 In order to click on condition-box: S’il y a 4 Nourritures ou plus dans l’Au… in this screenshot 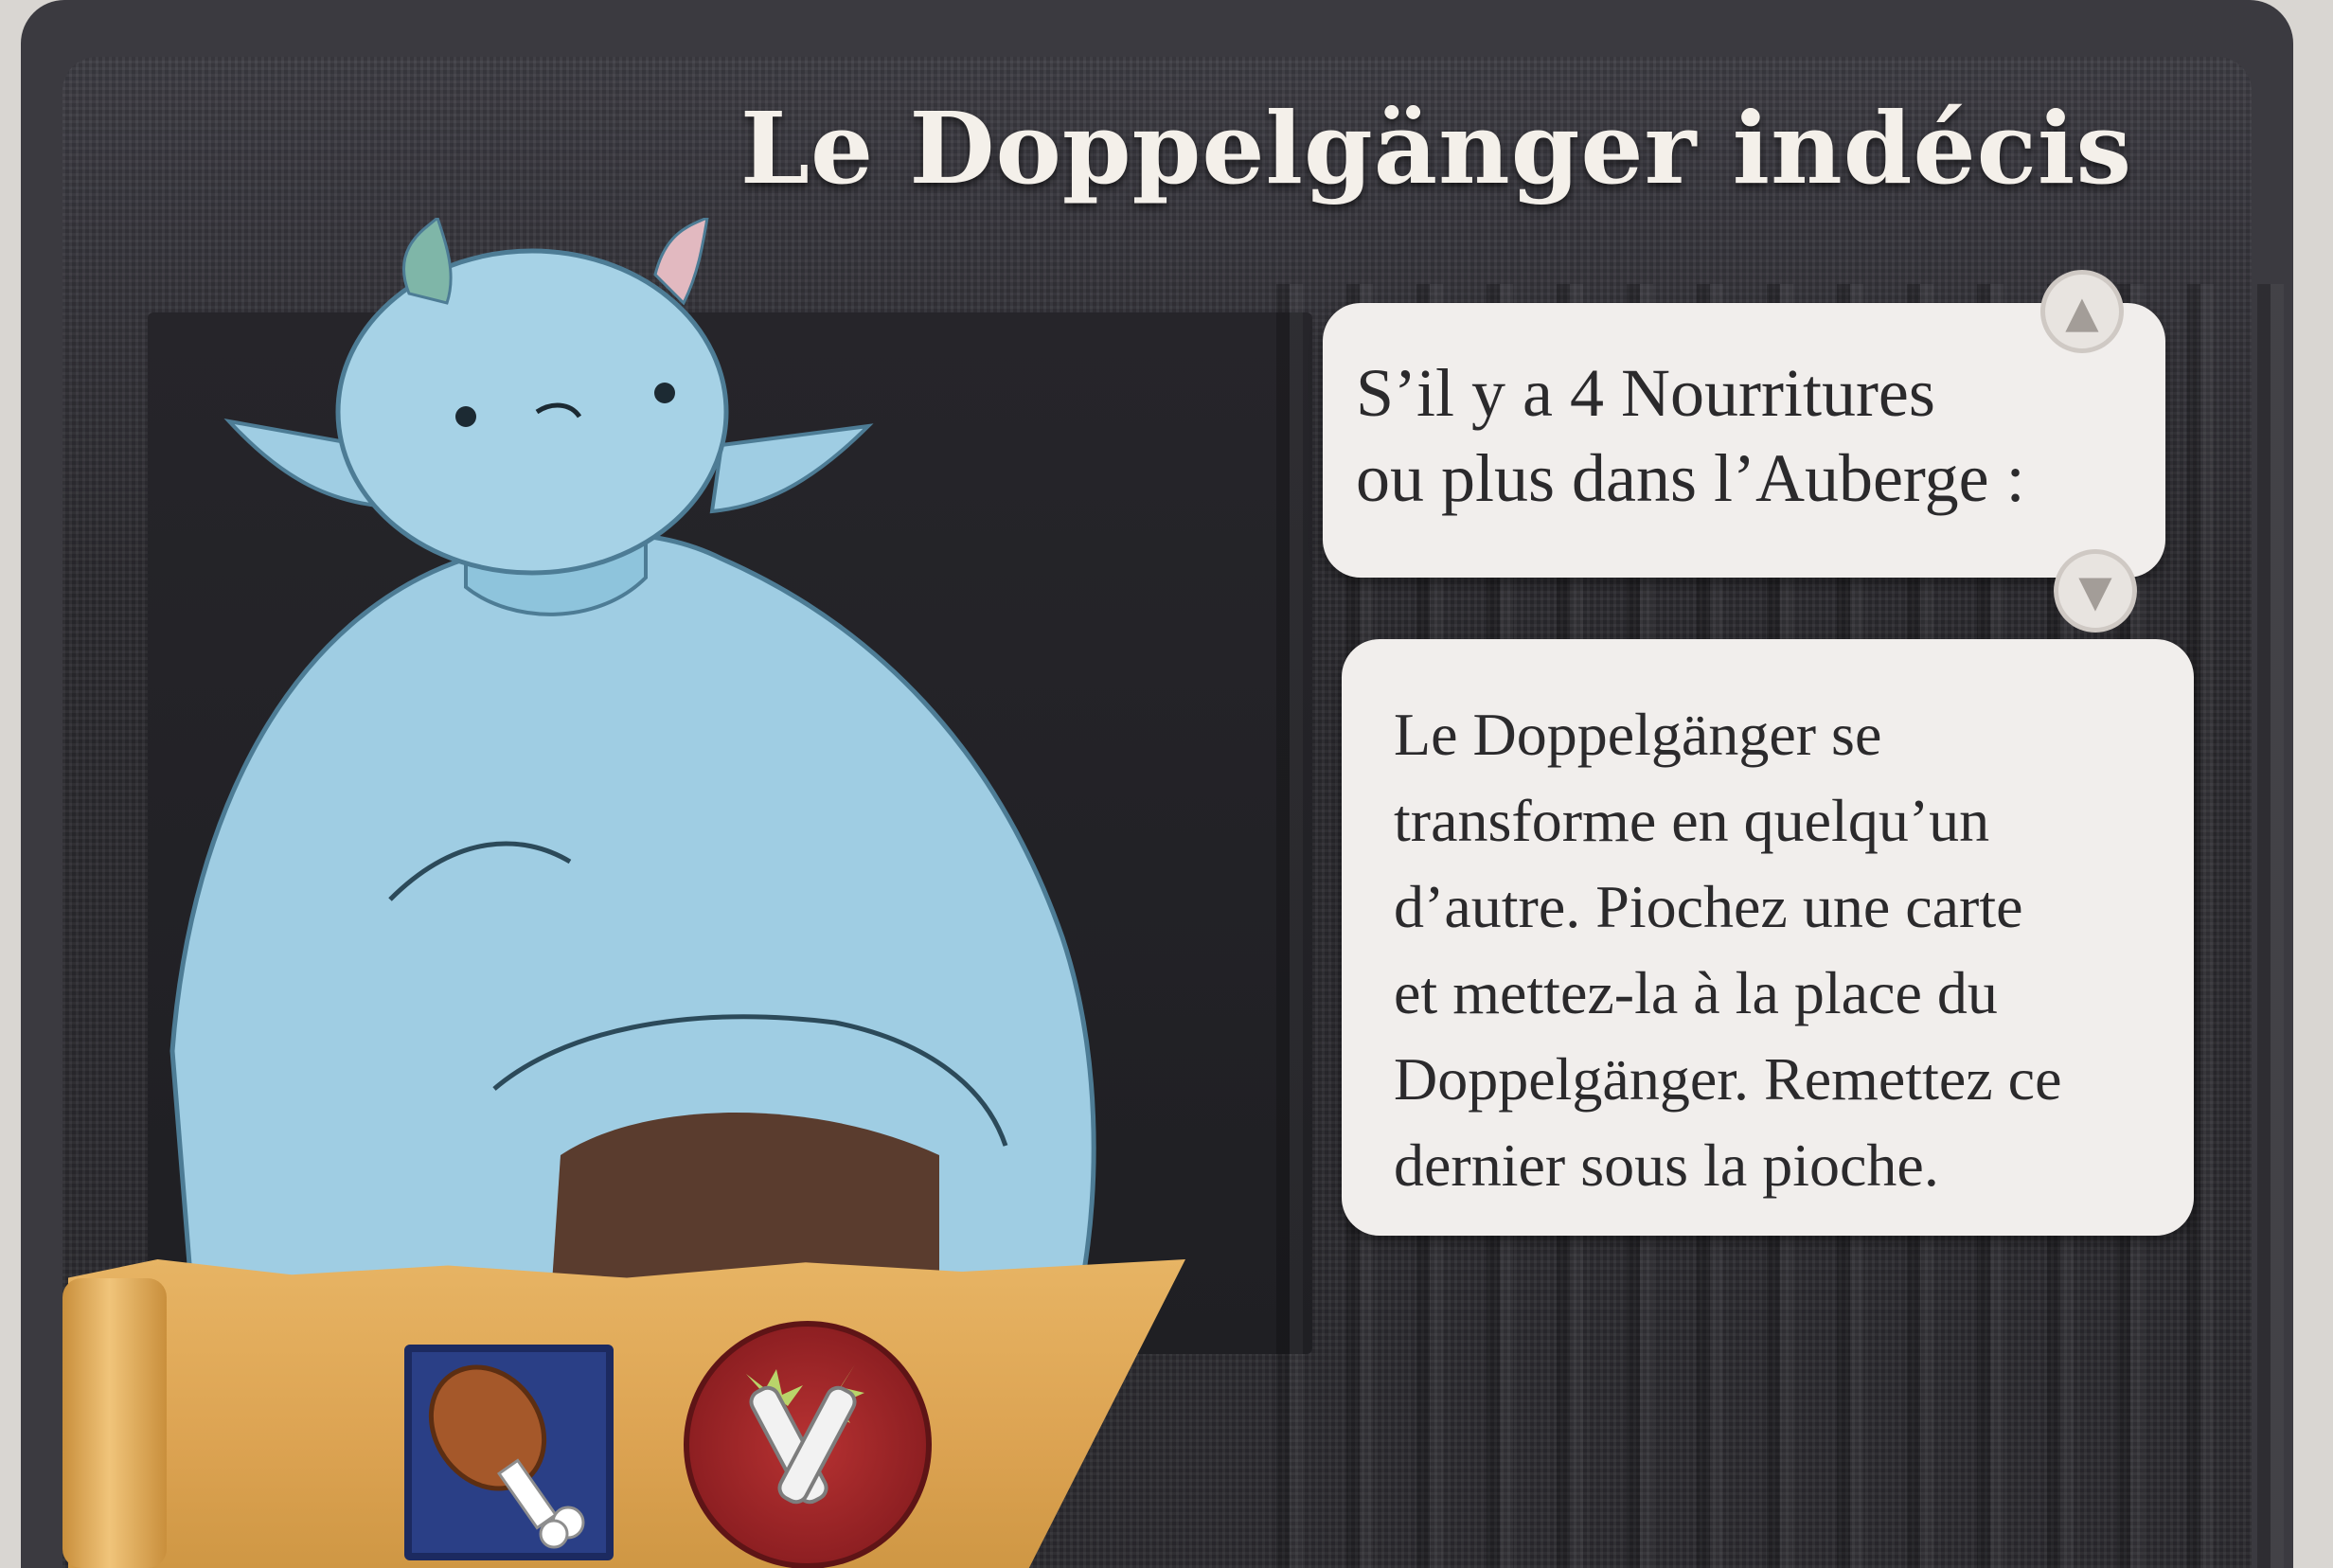, I will do `click(1744, 440)`.